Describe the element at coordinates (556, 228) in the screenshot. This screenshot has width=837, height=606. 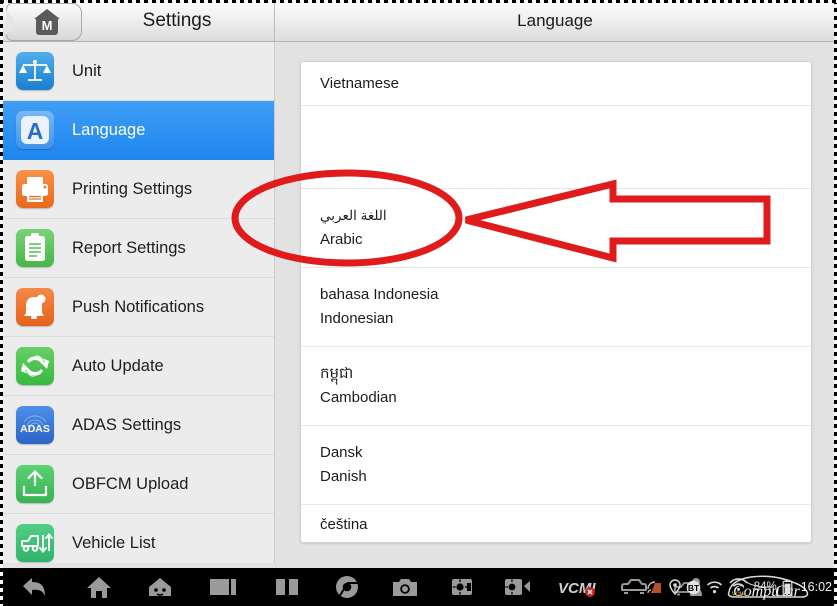
I see `list-item-arabic: اللغة العربي Arabic` at that location.